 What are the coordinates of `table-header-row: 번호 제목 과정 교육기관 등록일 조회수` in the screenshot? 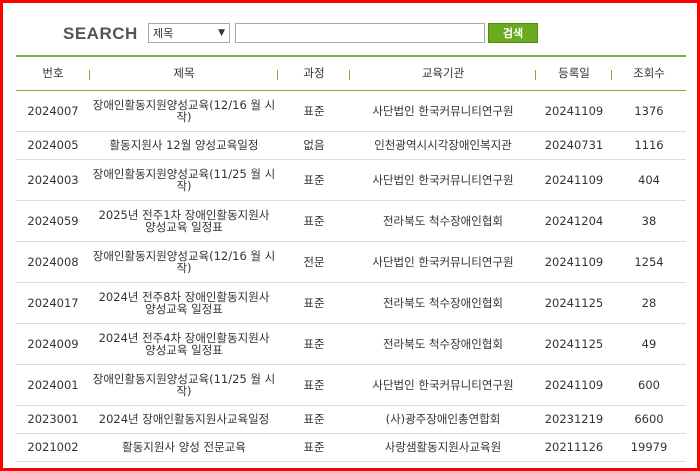 It's located at (351, 73).